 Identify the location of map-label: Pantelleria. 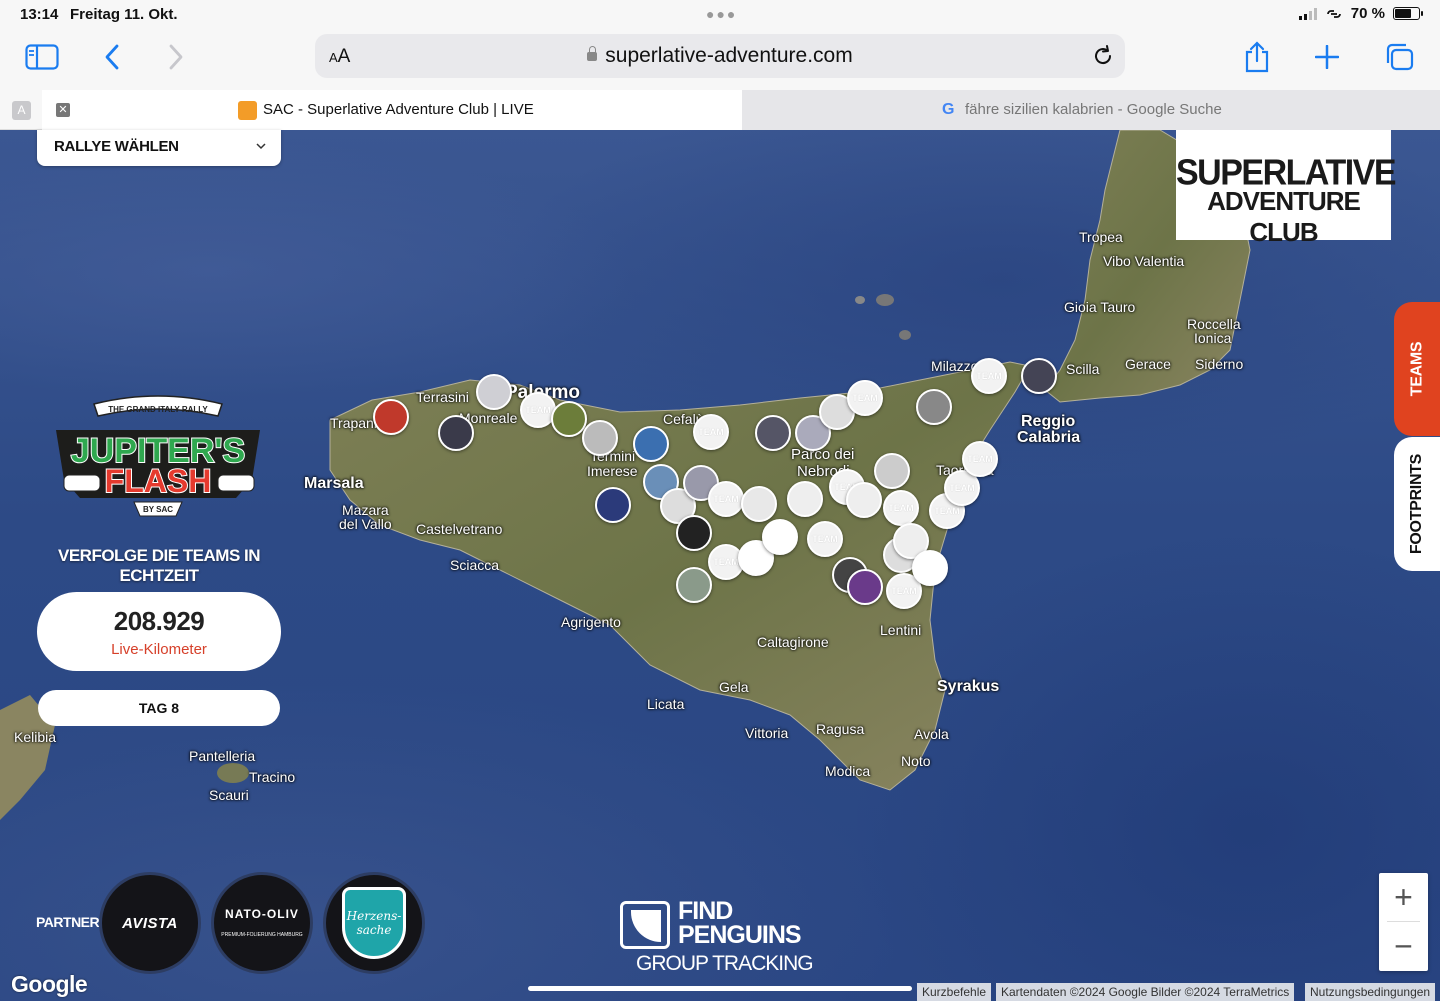
(222, 756).